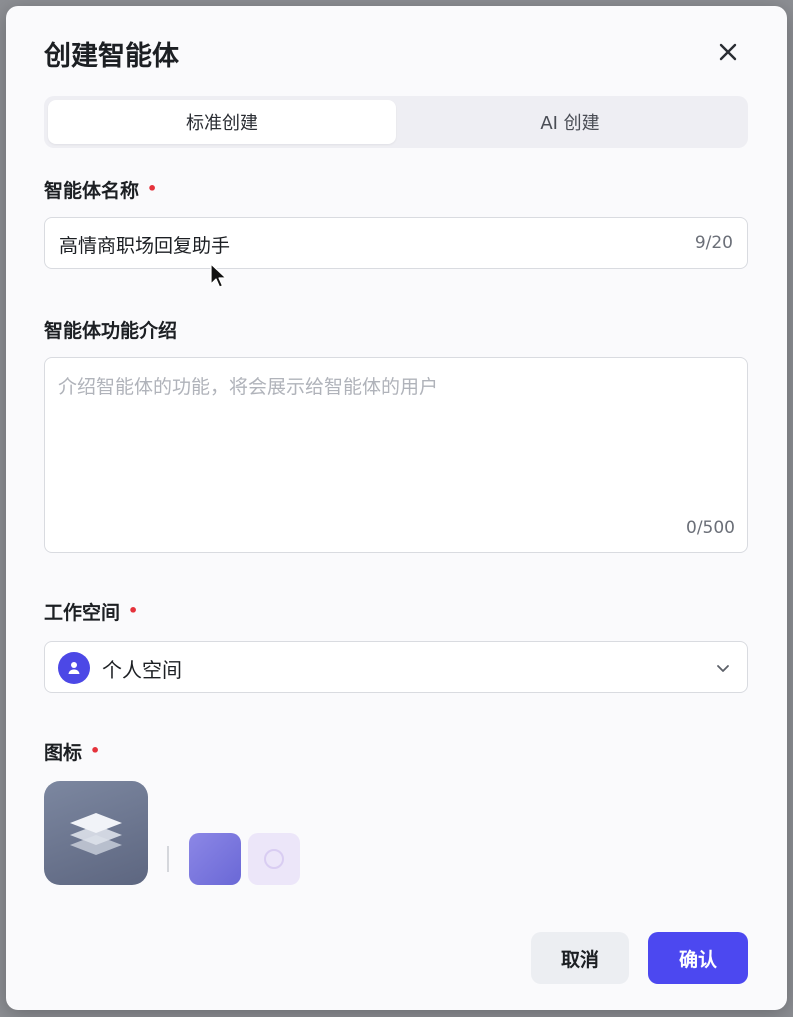  I want to click on agent-description-label: 智能体功能介绍, so click(110, 329).